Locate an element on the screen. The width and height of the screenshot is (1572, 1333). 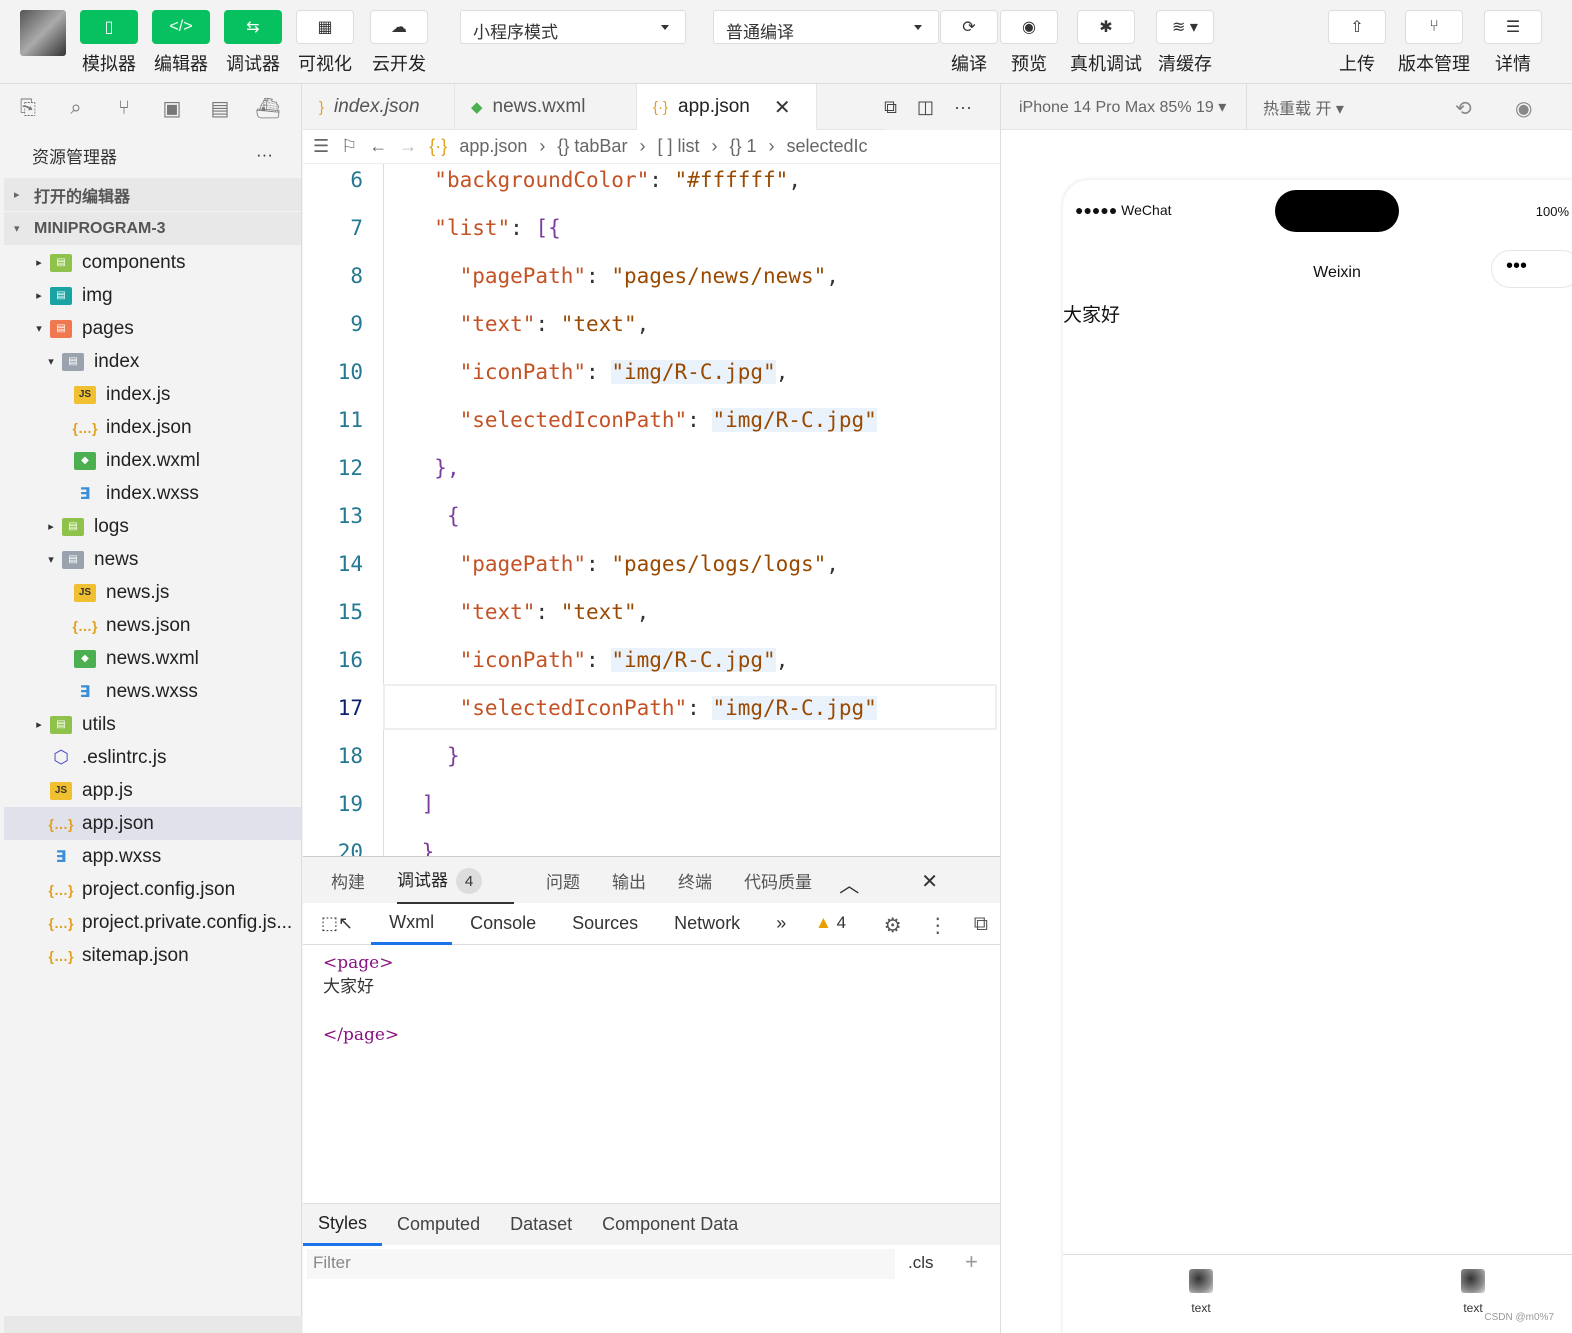
more-icon: ··· is located at coordinates (963, 107).